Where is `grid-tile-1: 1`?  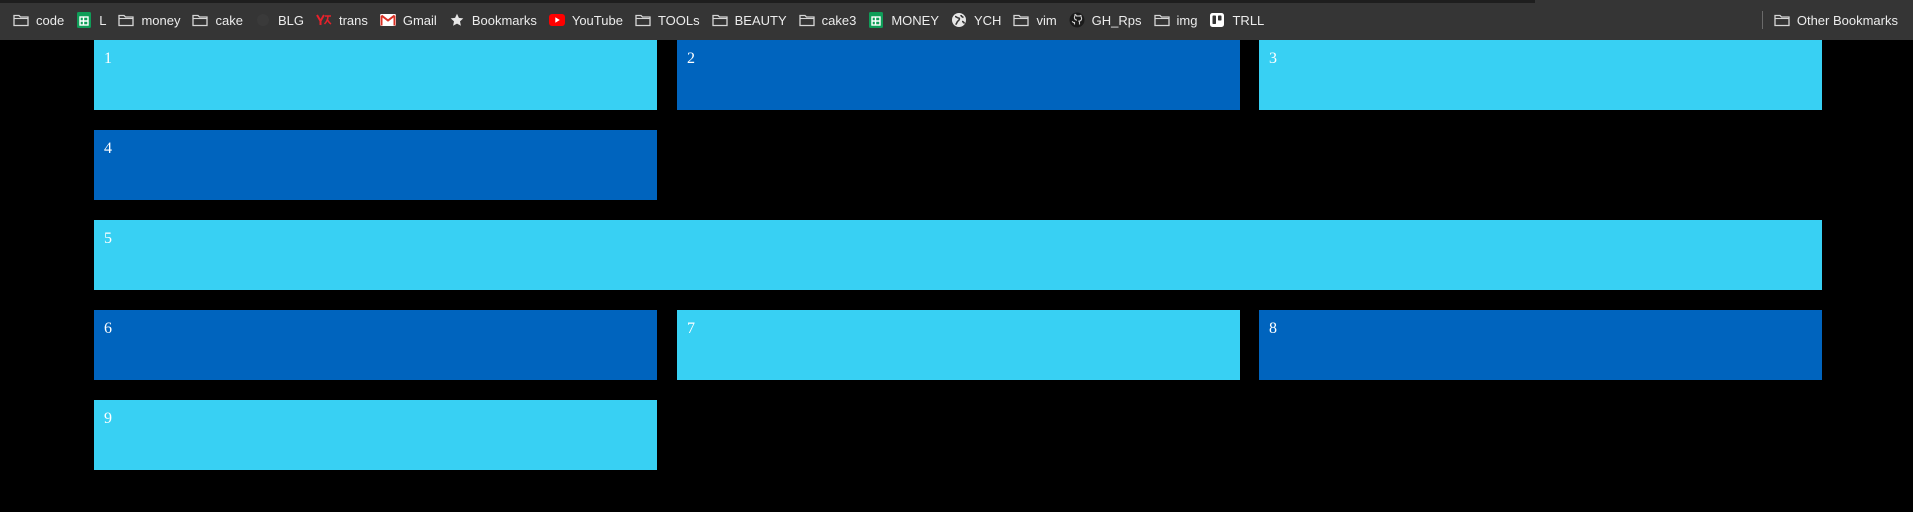
grid-tile-1: 1 is located at coordinates (375, 75).